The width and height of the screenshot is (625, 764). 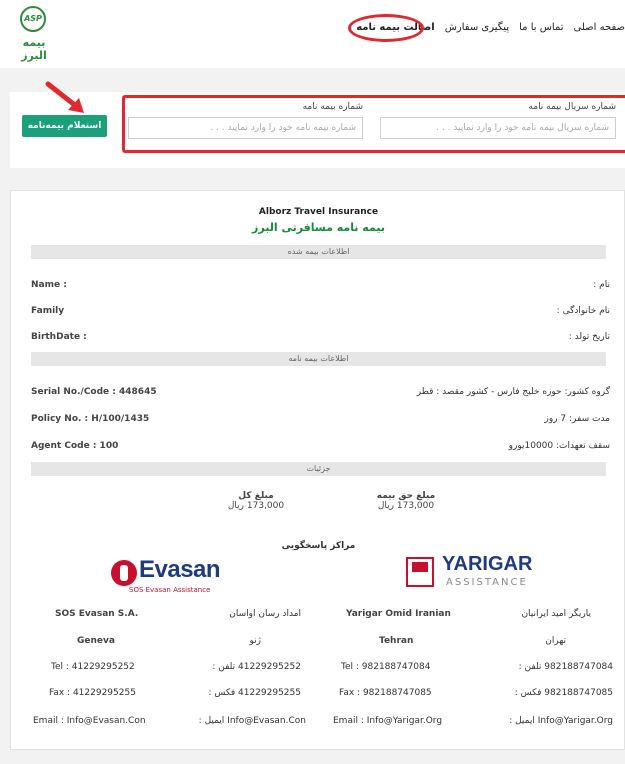 I want to click on family-label-fa: نام خانوادگی :, so click(x=583, y=311).